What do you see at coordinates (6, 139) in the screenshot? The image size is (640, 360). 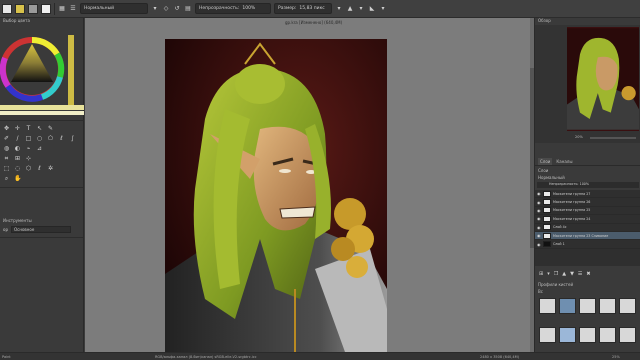 I see `brush-tool-icon: ✐` at bounding box center [6, 139].